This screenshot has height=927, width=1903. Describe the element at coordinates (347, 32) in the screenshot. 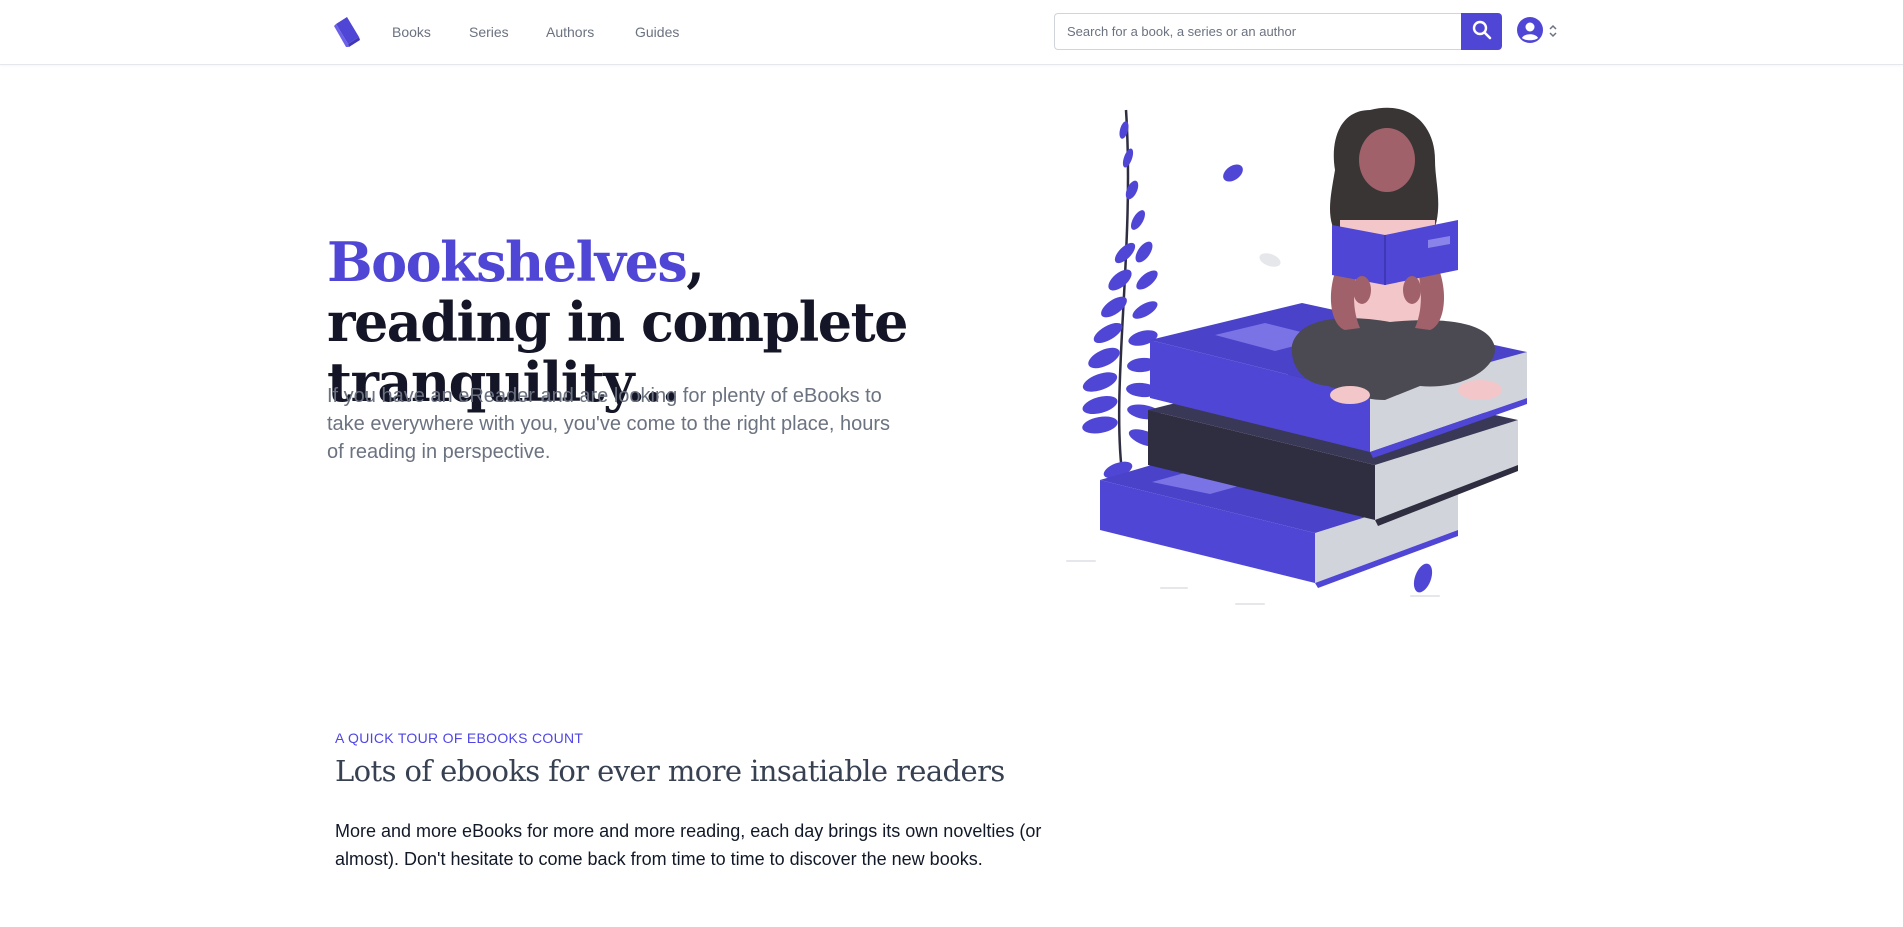

I see `book-logo-icon` at that location.